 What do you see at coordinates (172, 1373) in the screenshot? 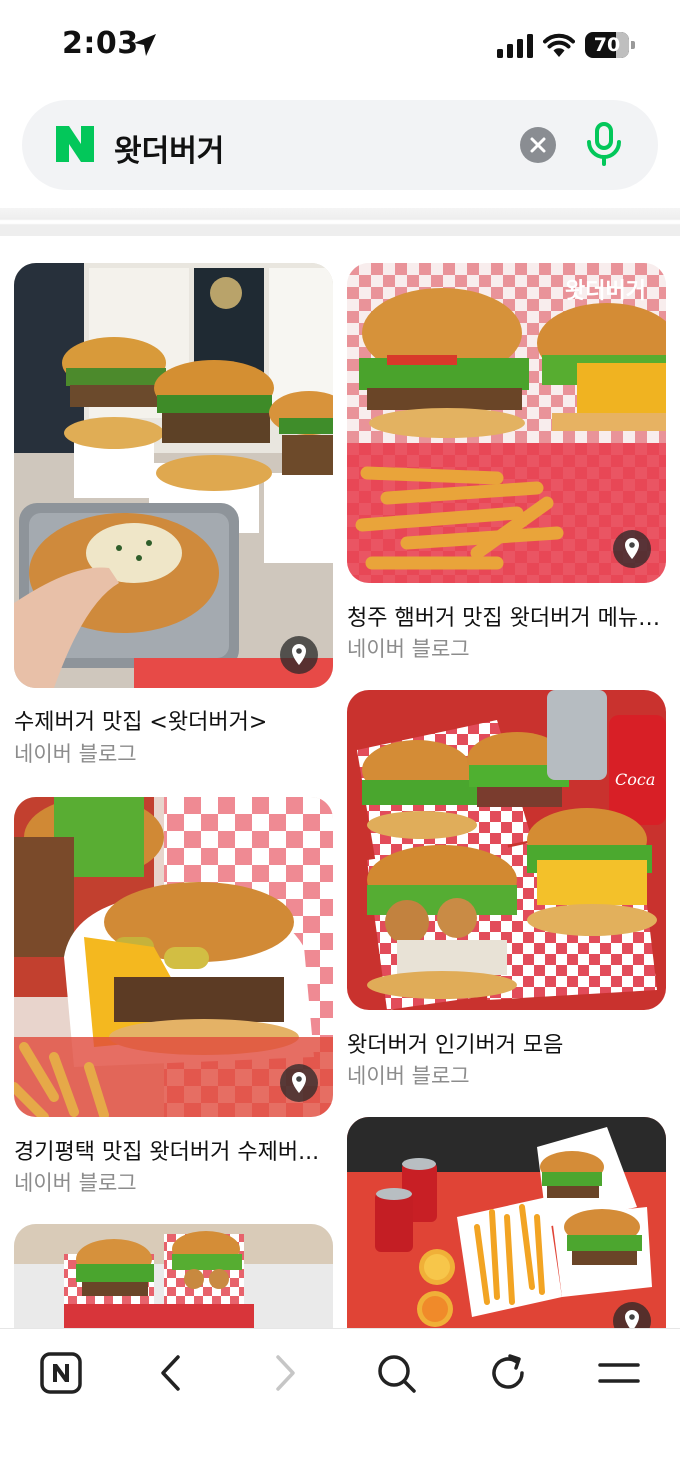
I see `back-icon` at bounding box center [172, 1373].